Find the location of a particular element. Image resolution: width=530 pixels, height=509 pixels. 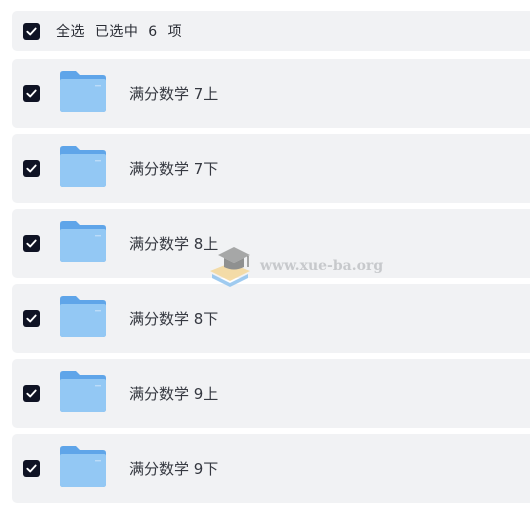

file-row: 满分数学 8上 is located at coordinates (271, 243).